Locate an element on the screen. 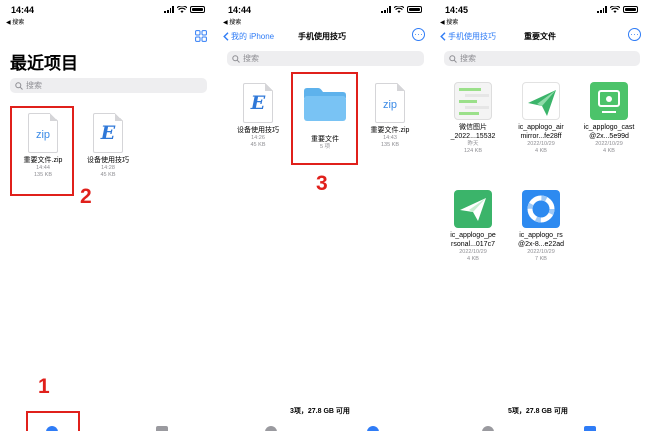 The height and width of the screenshot is (431, 650). file-item: E 设备使用技巧 14:26 45 KB is located at coordinates (258, 116).